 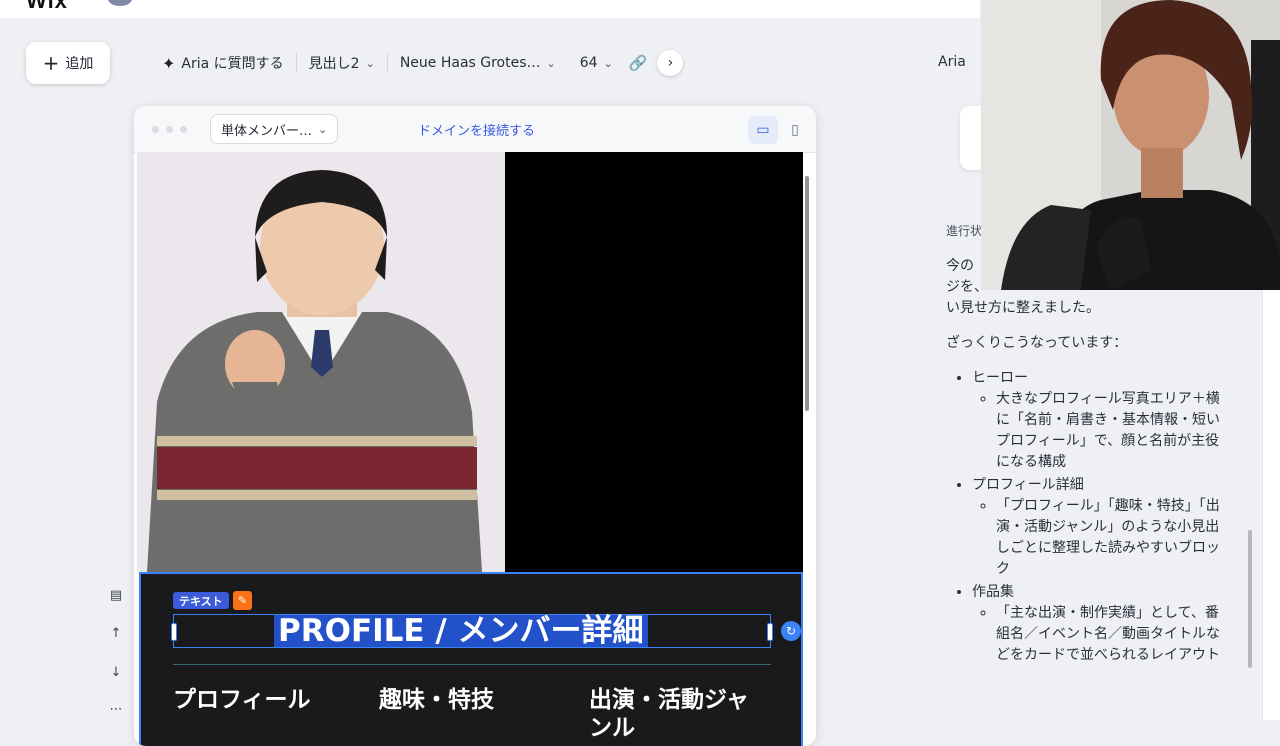 What do you see at coordinates (654, 362) in the screenshot?
I see `hero-dark-panel` at bounding box center [654, 362].